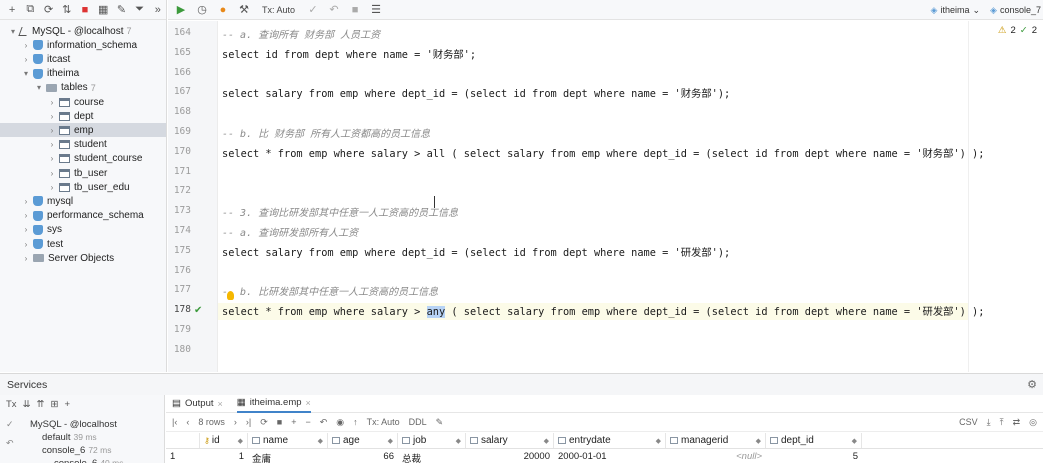 This screenshot has height=463, width=1043. I want to click on column-header: entrydate ◆, so click(610, 440).